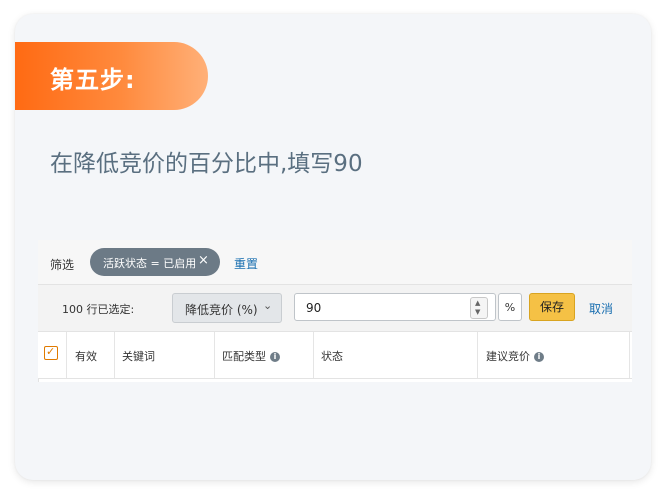  Describe the element at coordinates (395, 307) in the screenshot. I see `percent-input: 90 ▲ ▼` at that location.